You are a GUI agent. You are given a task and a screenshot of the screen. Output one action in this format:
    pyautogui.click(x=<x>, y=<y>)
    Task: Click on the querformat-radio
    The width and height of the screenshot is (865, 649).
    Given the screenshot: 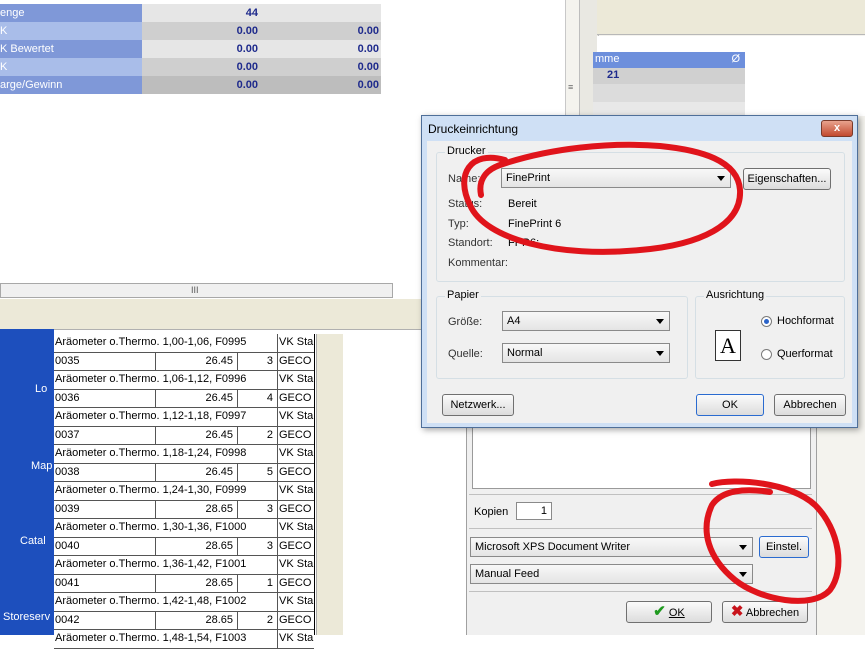 What is the action you would take?
    pyautogui.click(x=766, y=354)
    